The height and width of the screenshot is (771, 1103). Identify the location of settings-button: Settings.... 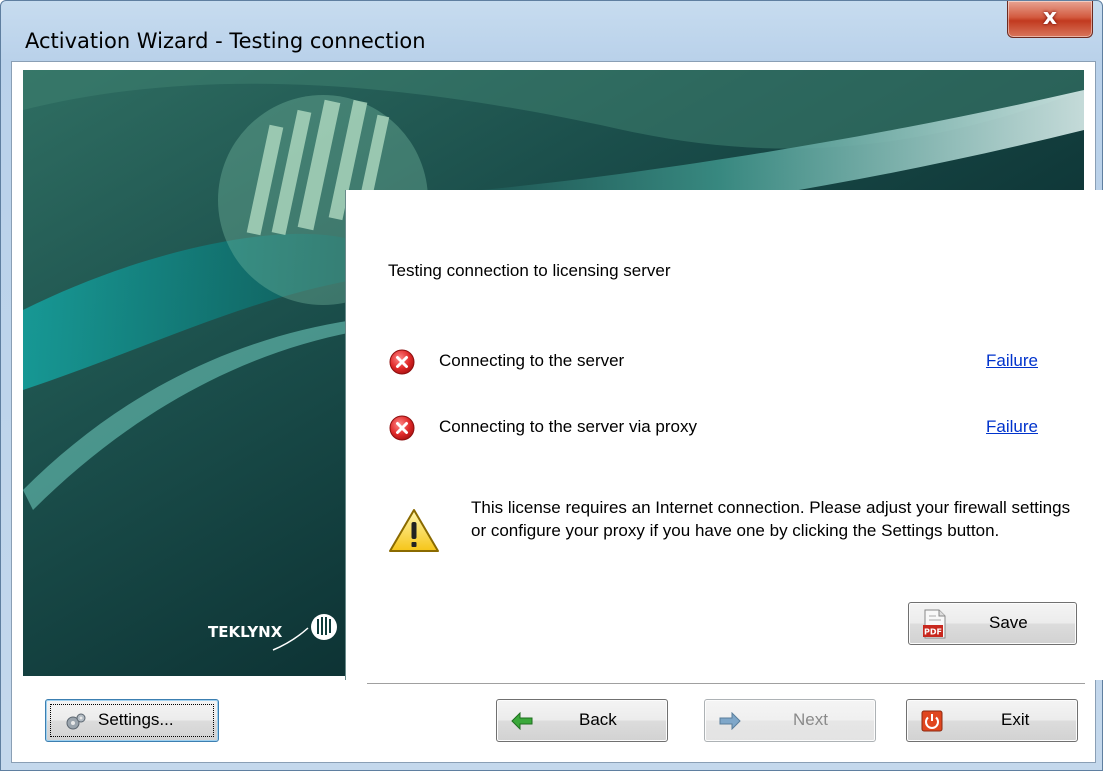
(132, 720).